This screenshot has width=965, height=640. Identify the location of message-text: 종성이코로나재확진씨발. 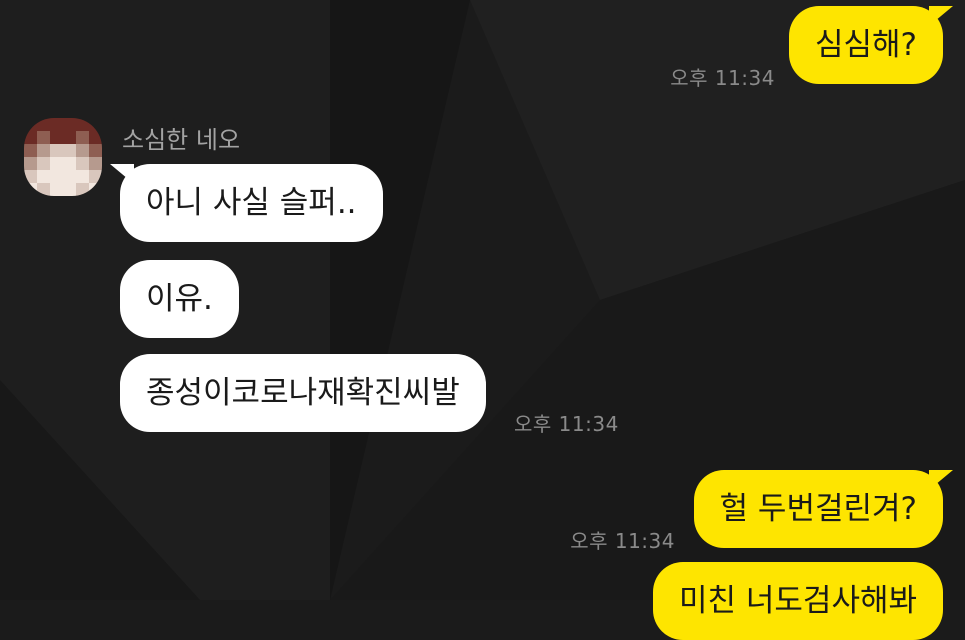
(303, 392).